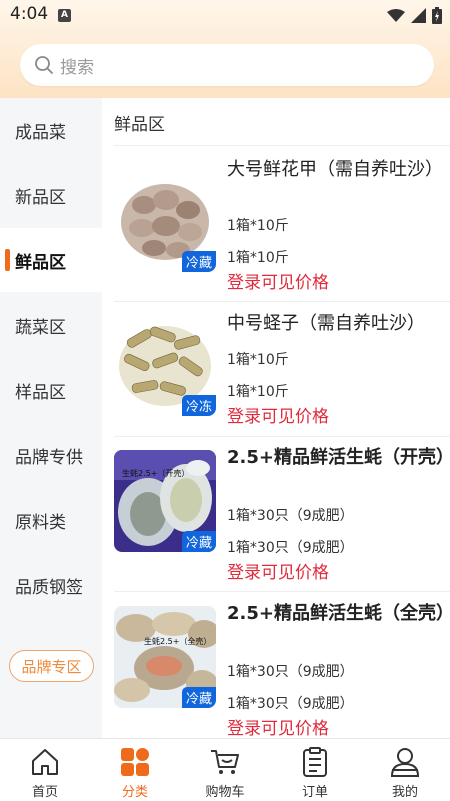 This screenshot has width=450, height=801. Describe the element at coordinates (404, 792) in the screenshot. I see `tab-label: 我的` at that location.